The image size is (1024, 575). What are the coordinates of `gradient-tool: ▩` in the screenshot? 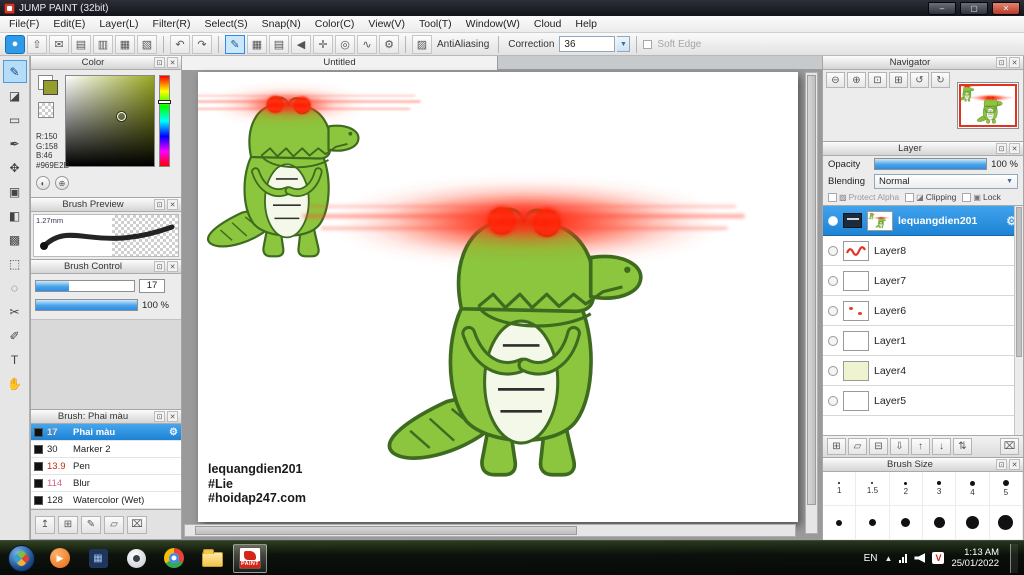 It's located at (15, 239).